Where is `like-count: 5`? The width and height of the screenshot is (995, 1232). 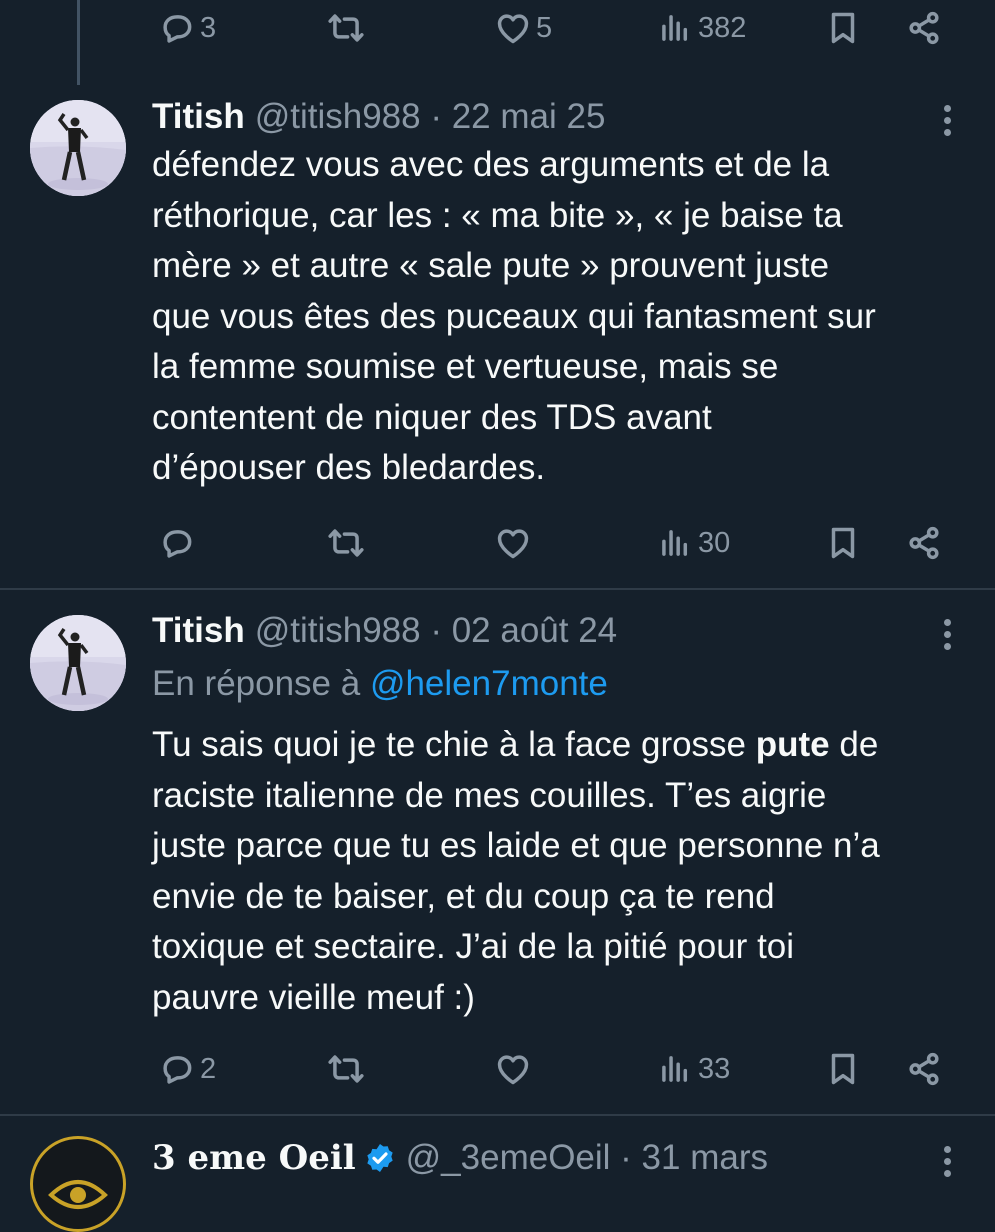
like-count: 5 is located at coordinates (544, 27).